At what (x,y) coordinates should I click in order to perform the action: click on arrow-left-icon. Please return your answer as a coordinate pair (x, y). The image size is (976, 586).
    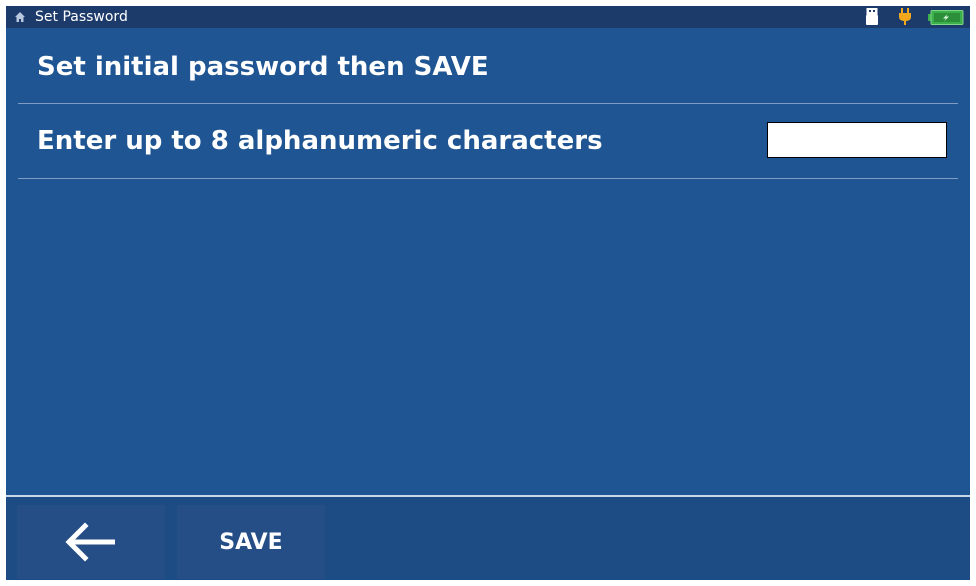
    Looking at the image, I should click on (90, 542).